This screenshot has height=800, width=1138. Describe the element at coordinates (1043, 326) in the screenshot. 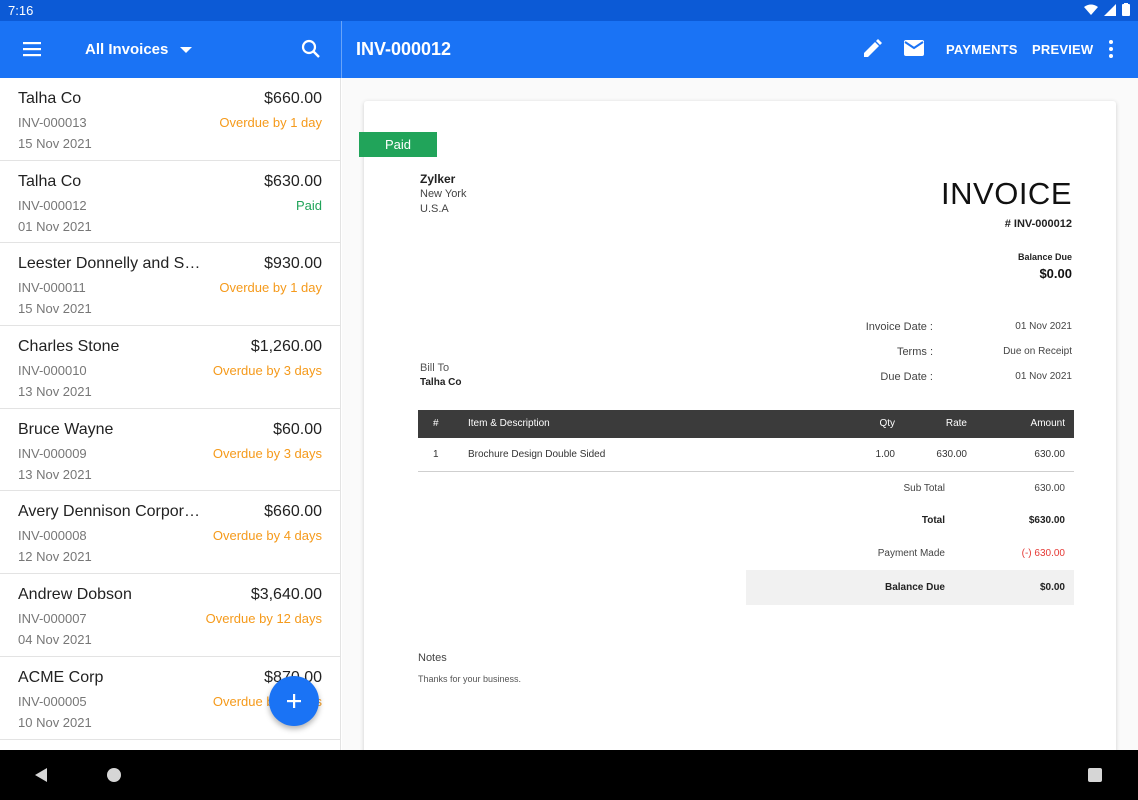

I see `invoice-date-value: 01 Nov 2021` at that location.